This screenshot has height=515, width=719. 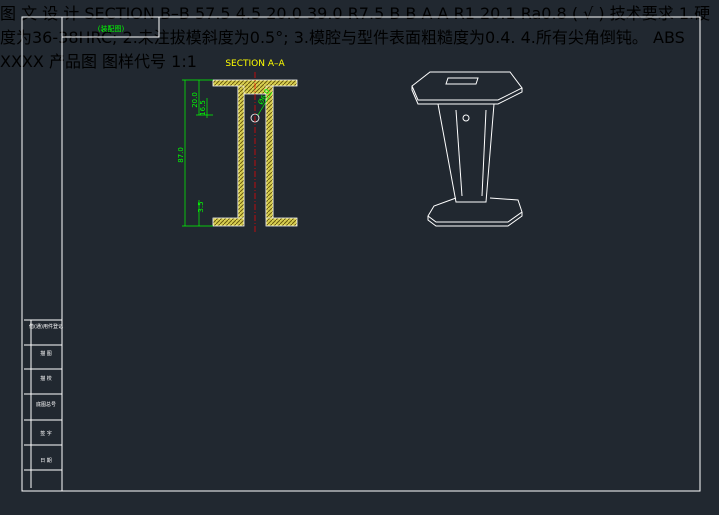 What do you see at coordinates (46, 433) in the screenshot?
I see `left-label-5: 签 字` at bounding box center [46, 433].